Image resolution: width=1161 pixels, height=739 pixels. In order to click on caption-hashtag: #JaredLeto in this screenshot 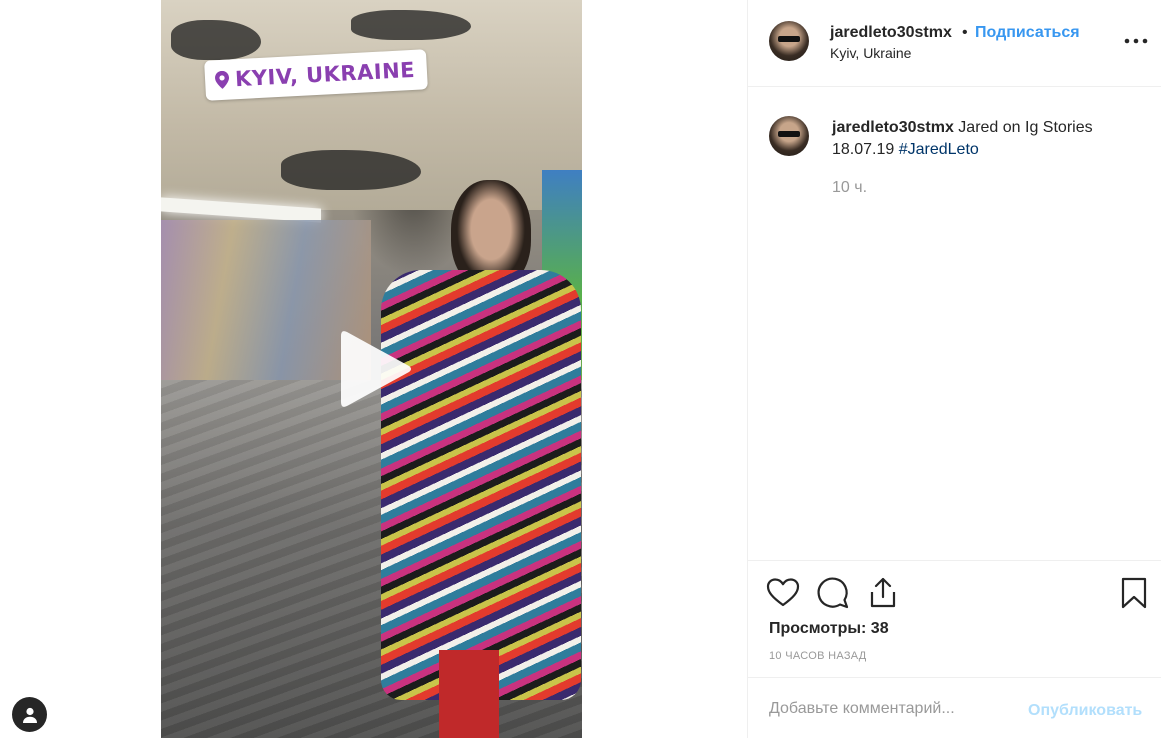, I will do `click(939, 149)`.